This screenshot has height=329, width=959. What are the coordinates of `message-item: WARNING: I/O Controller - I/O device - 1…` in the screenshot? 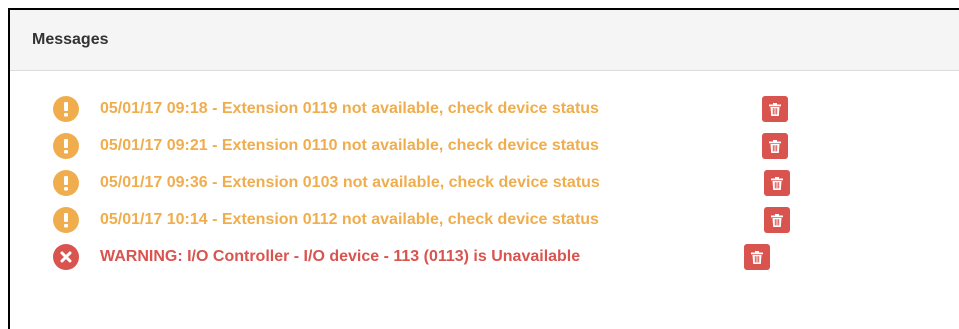 It's located at (506, 256).